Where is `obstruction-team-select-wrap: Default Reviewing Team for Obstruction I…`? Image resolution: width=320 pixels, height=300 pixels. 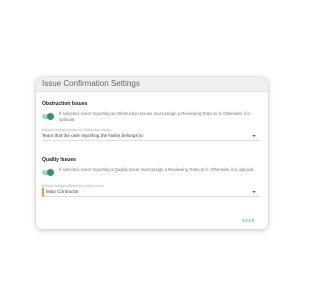
obstruction-team-select-wrap: Default Reviewing Team for Obstruction I… is located at coordinates (151, 134).